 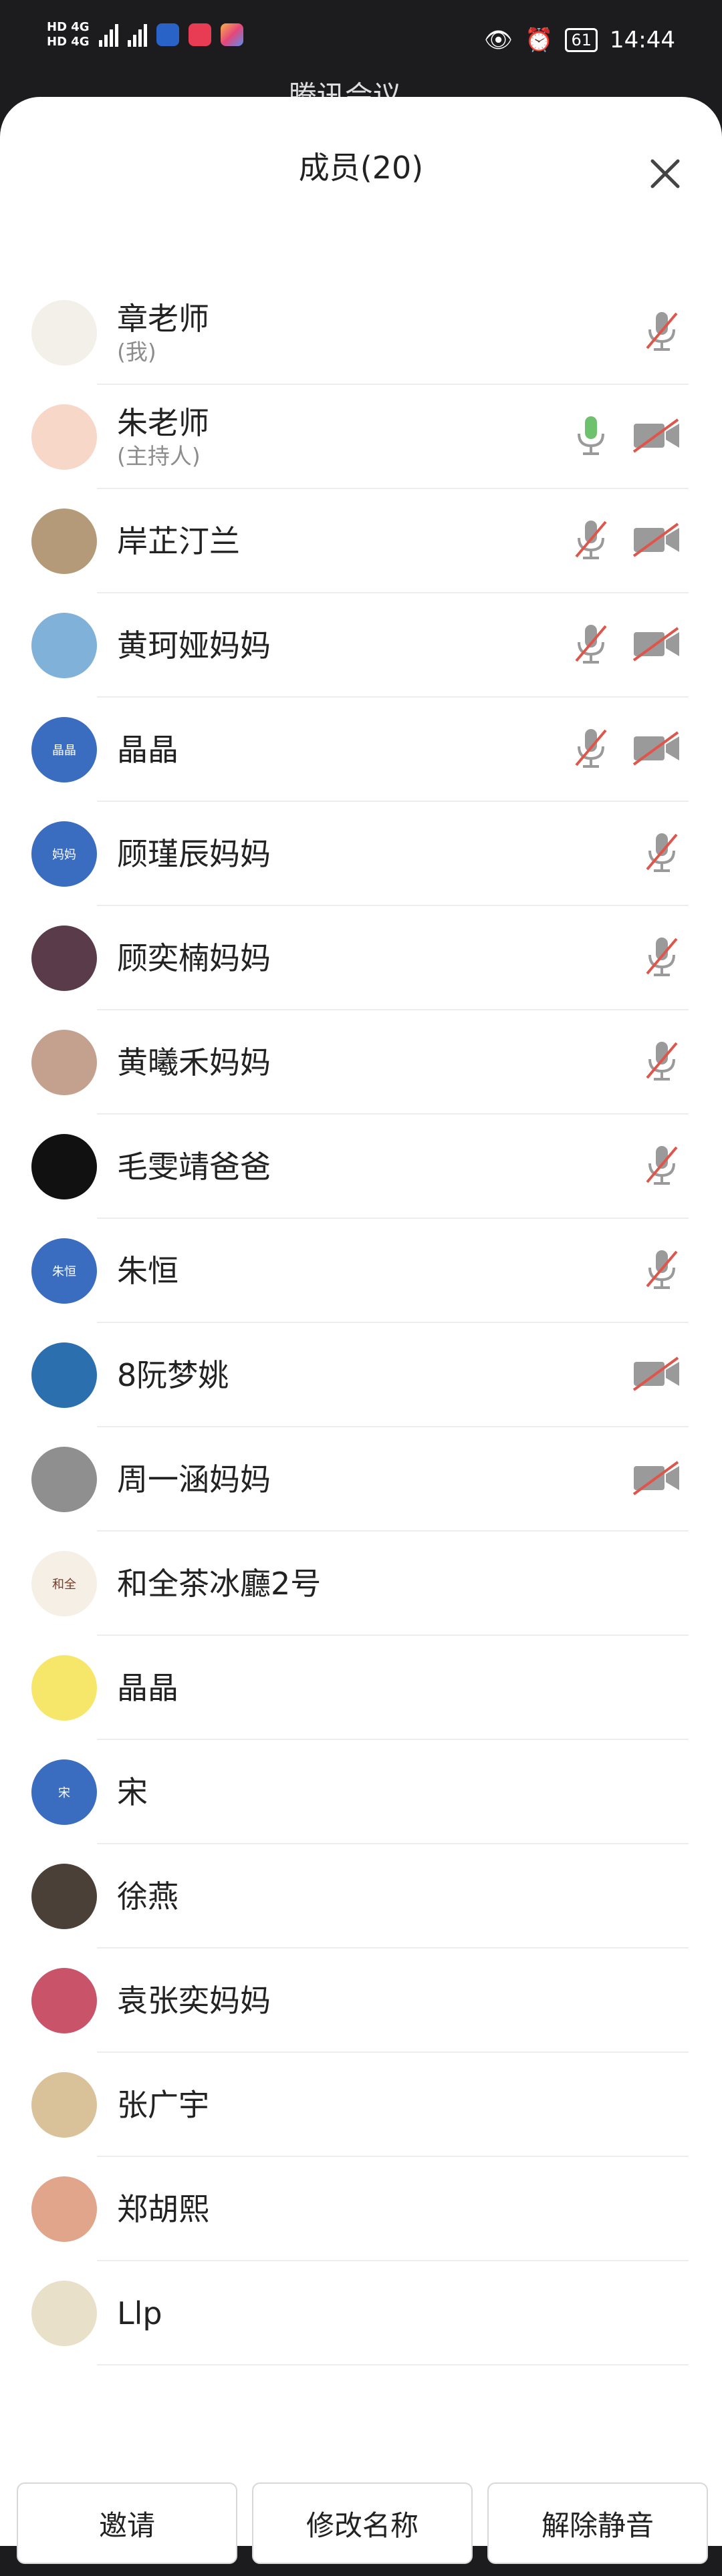 What do you see at coordinates (665, 174) in the screenshot?
I see `close-icon` at bounding box center [665, 174].